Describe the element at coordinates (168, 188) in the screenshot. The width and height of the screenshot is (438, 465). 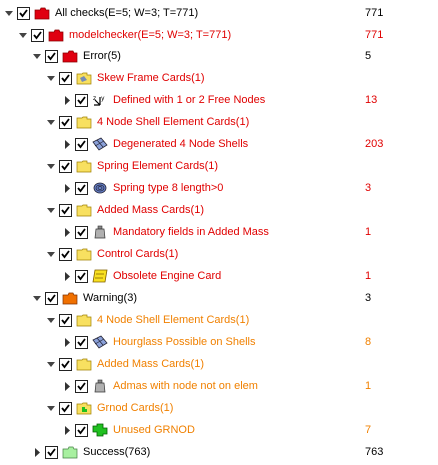
I see `tree-row-label: Spring type 8 length>0` at that location.